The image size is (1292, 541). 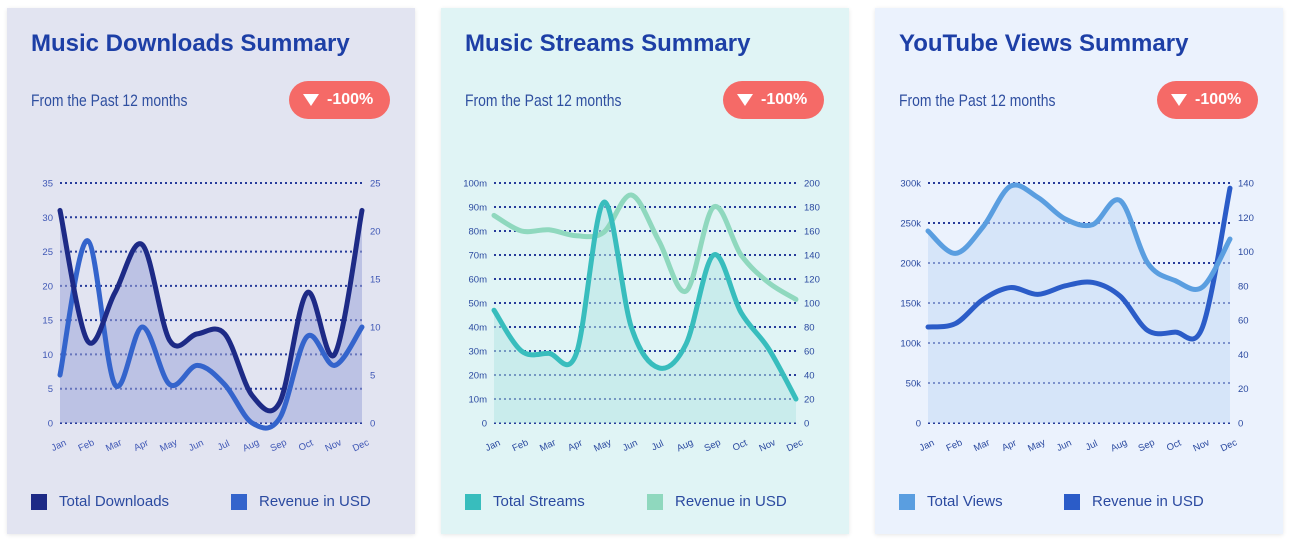 I want to click on series-line-revenue-in-usd, so click(x=645, y=247).